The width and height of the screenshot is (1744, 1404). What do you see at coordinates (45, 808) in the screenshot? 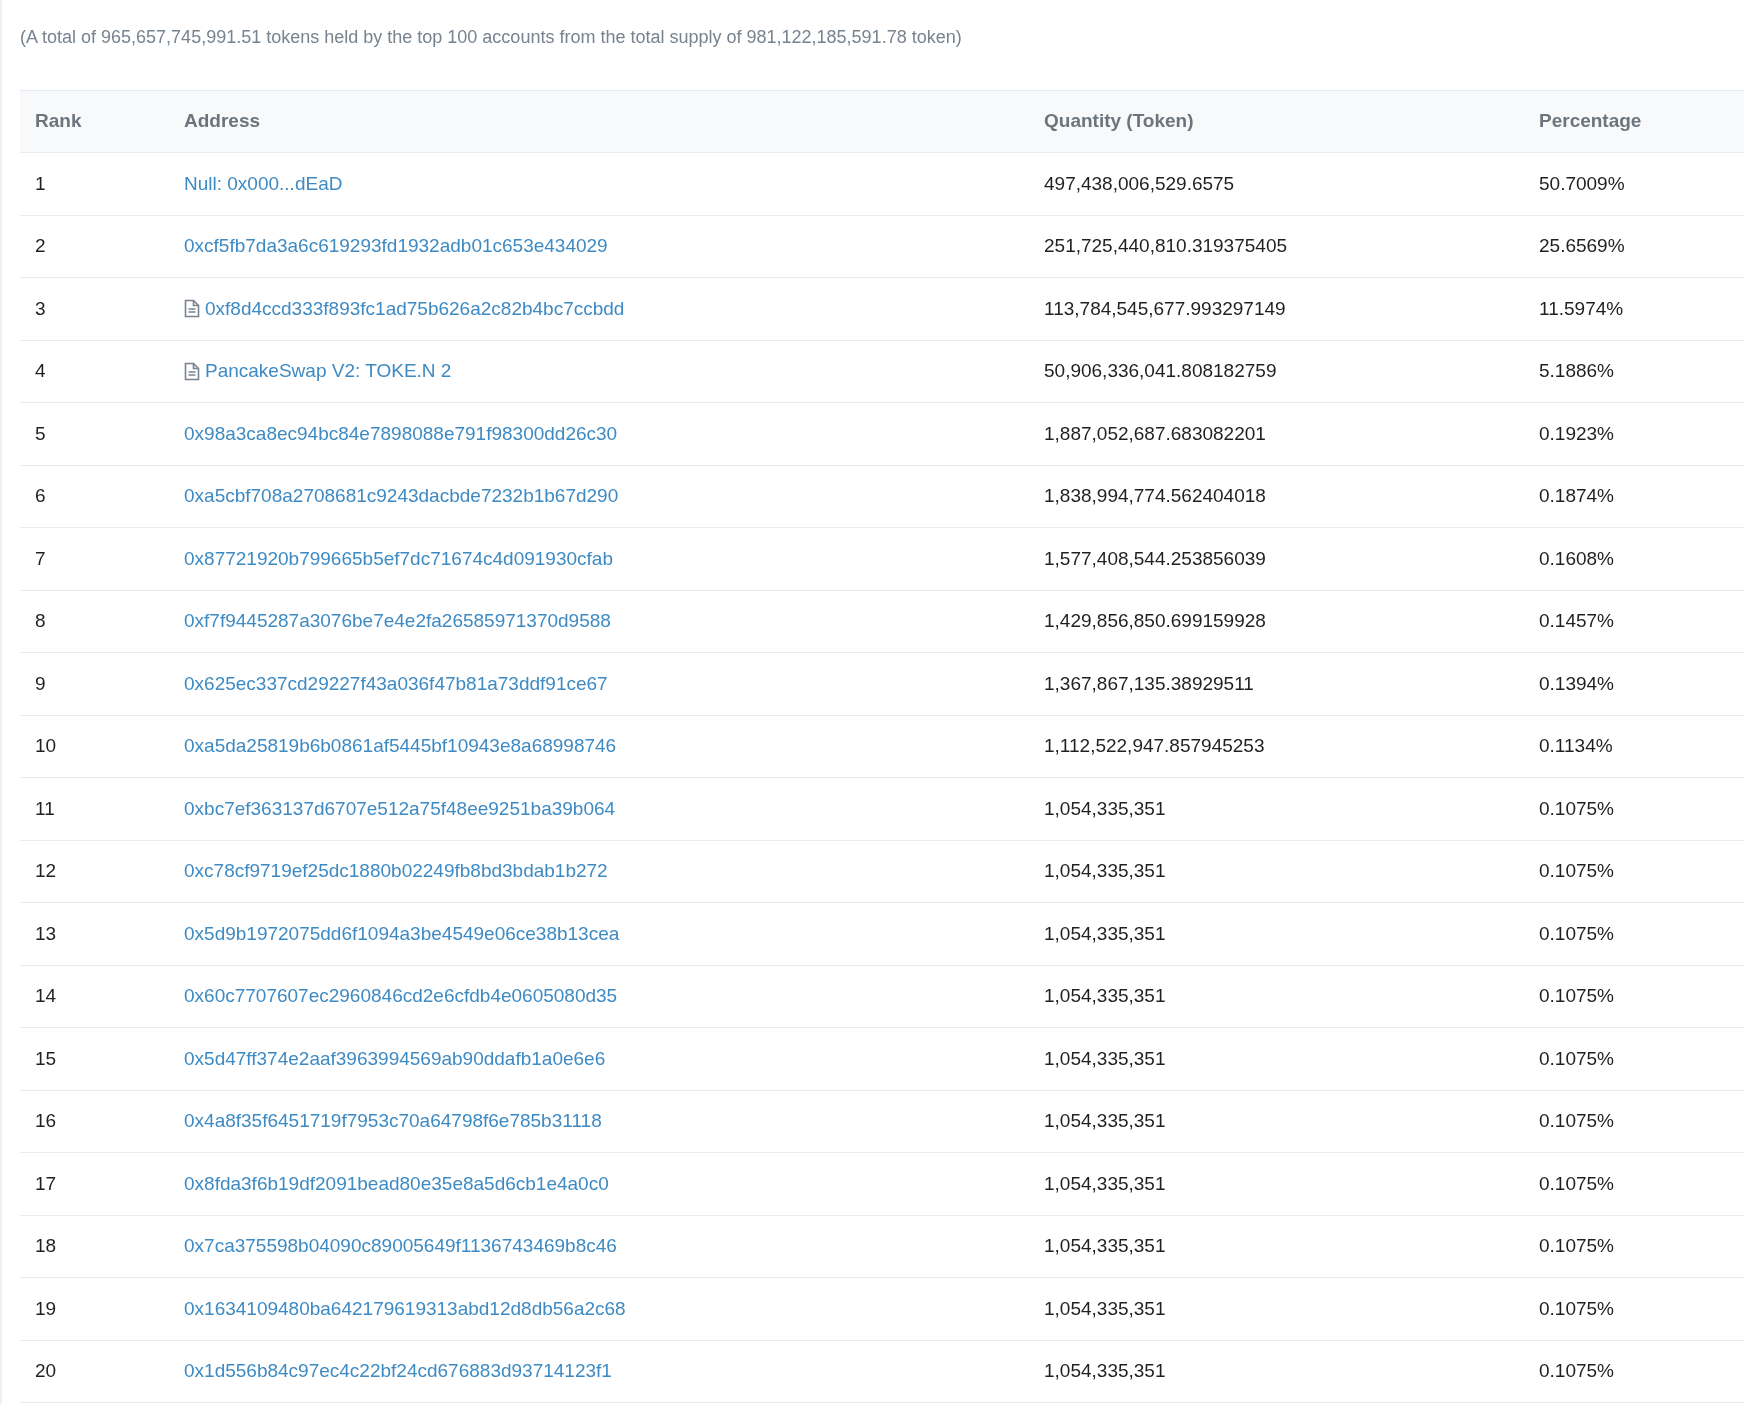
I see `rank-cell: 11` at bounding box center [45, 808].